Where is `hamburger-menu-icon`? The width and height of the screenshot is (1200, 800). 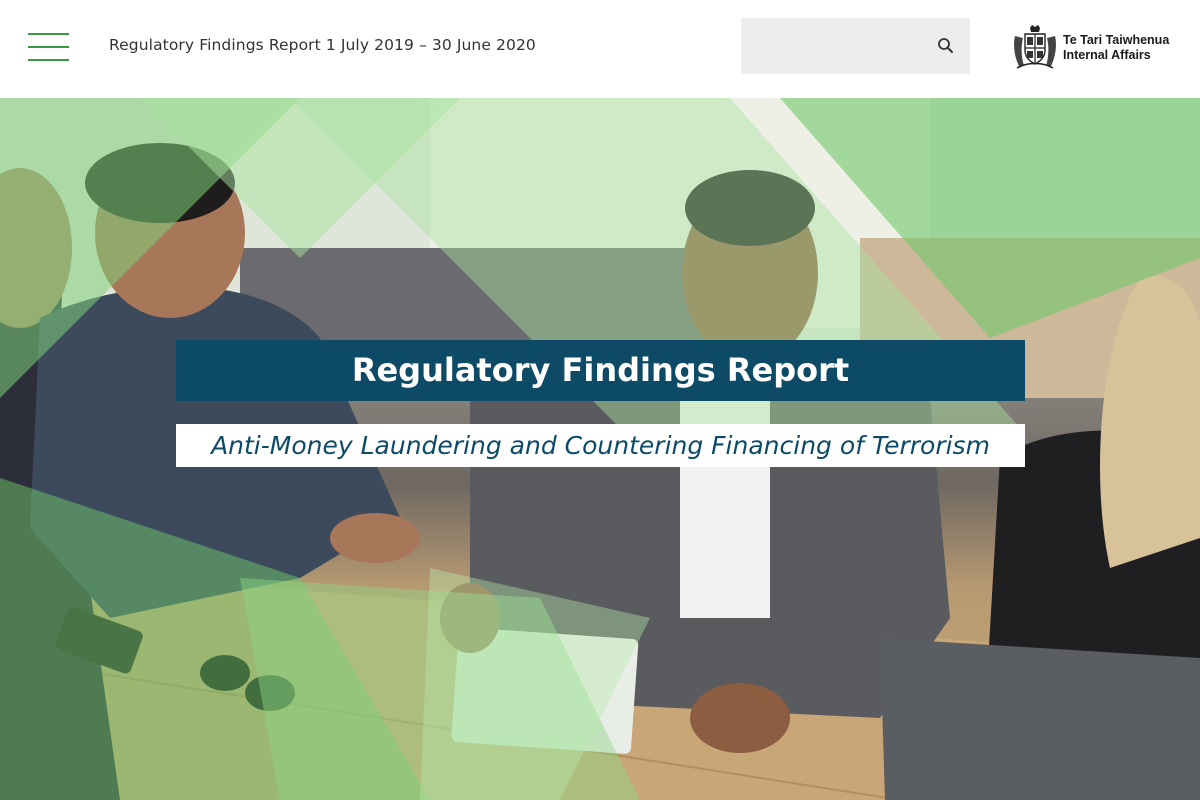 hamburger-menu-icon is located at coordinates (49, 47).